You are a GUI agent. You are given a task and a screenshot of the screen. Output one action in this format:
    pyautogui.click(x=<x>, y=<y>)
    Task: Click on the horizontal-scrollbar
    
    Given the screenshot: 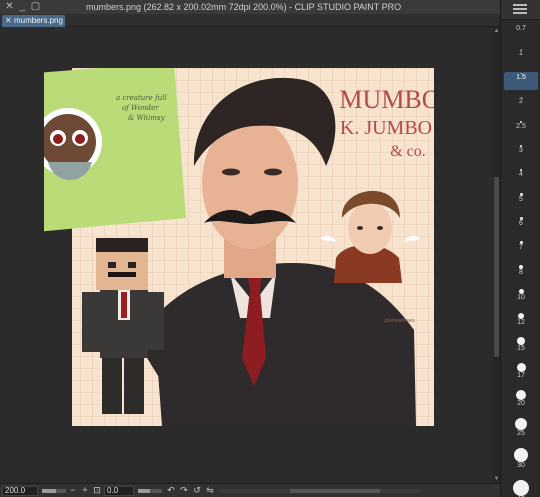 What is the action you would take?
    pyautogui.click(x=320, y=491)
    